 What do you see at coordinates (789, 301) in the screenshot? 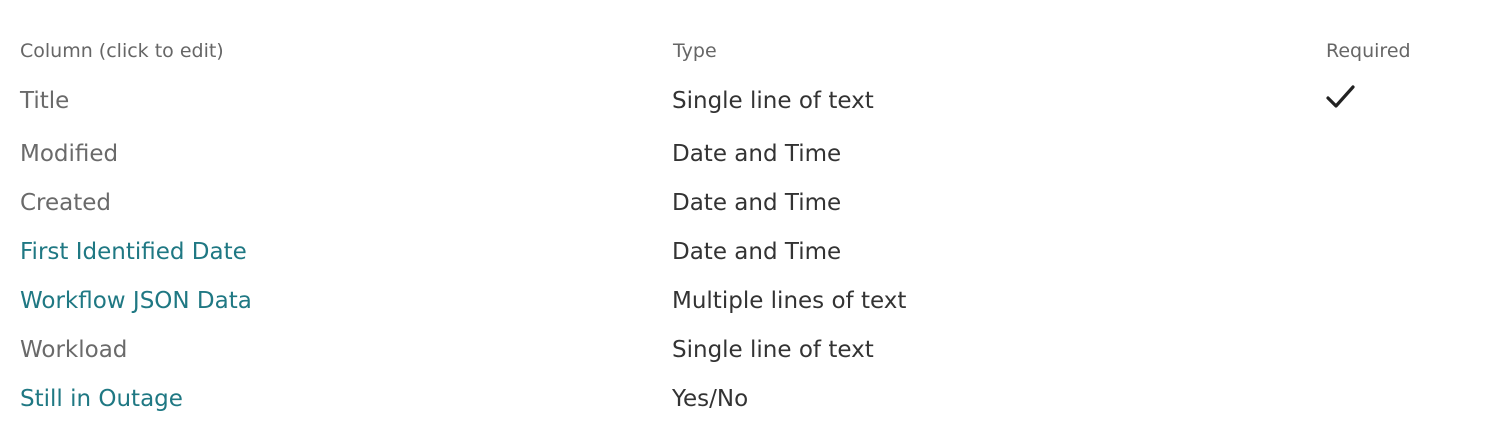
I see `column-type: Multiple lines of text` at bounding box center [789, 301].